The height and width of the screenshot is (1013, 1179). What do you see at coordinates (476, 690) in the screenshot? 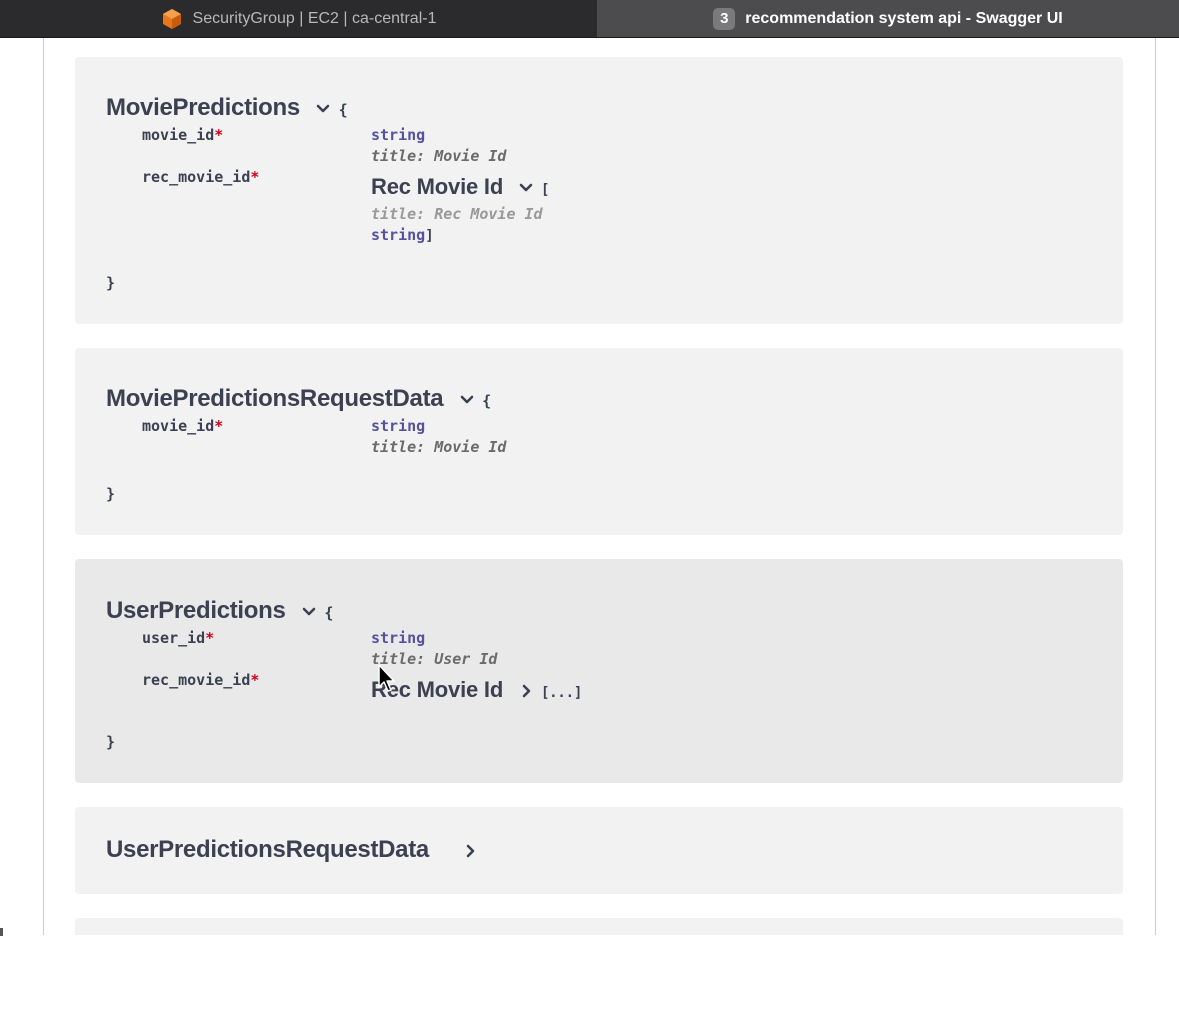
I see `array-title: Rec Movie Id [...]` at bounding box center [476, 690].